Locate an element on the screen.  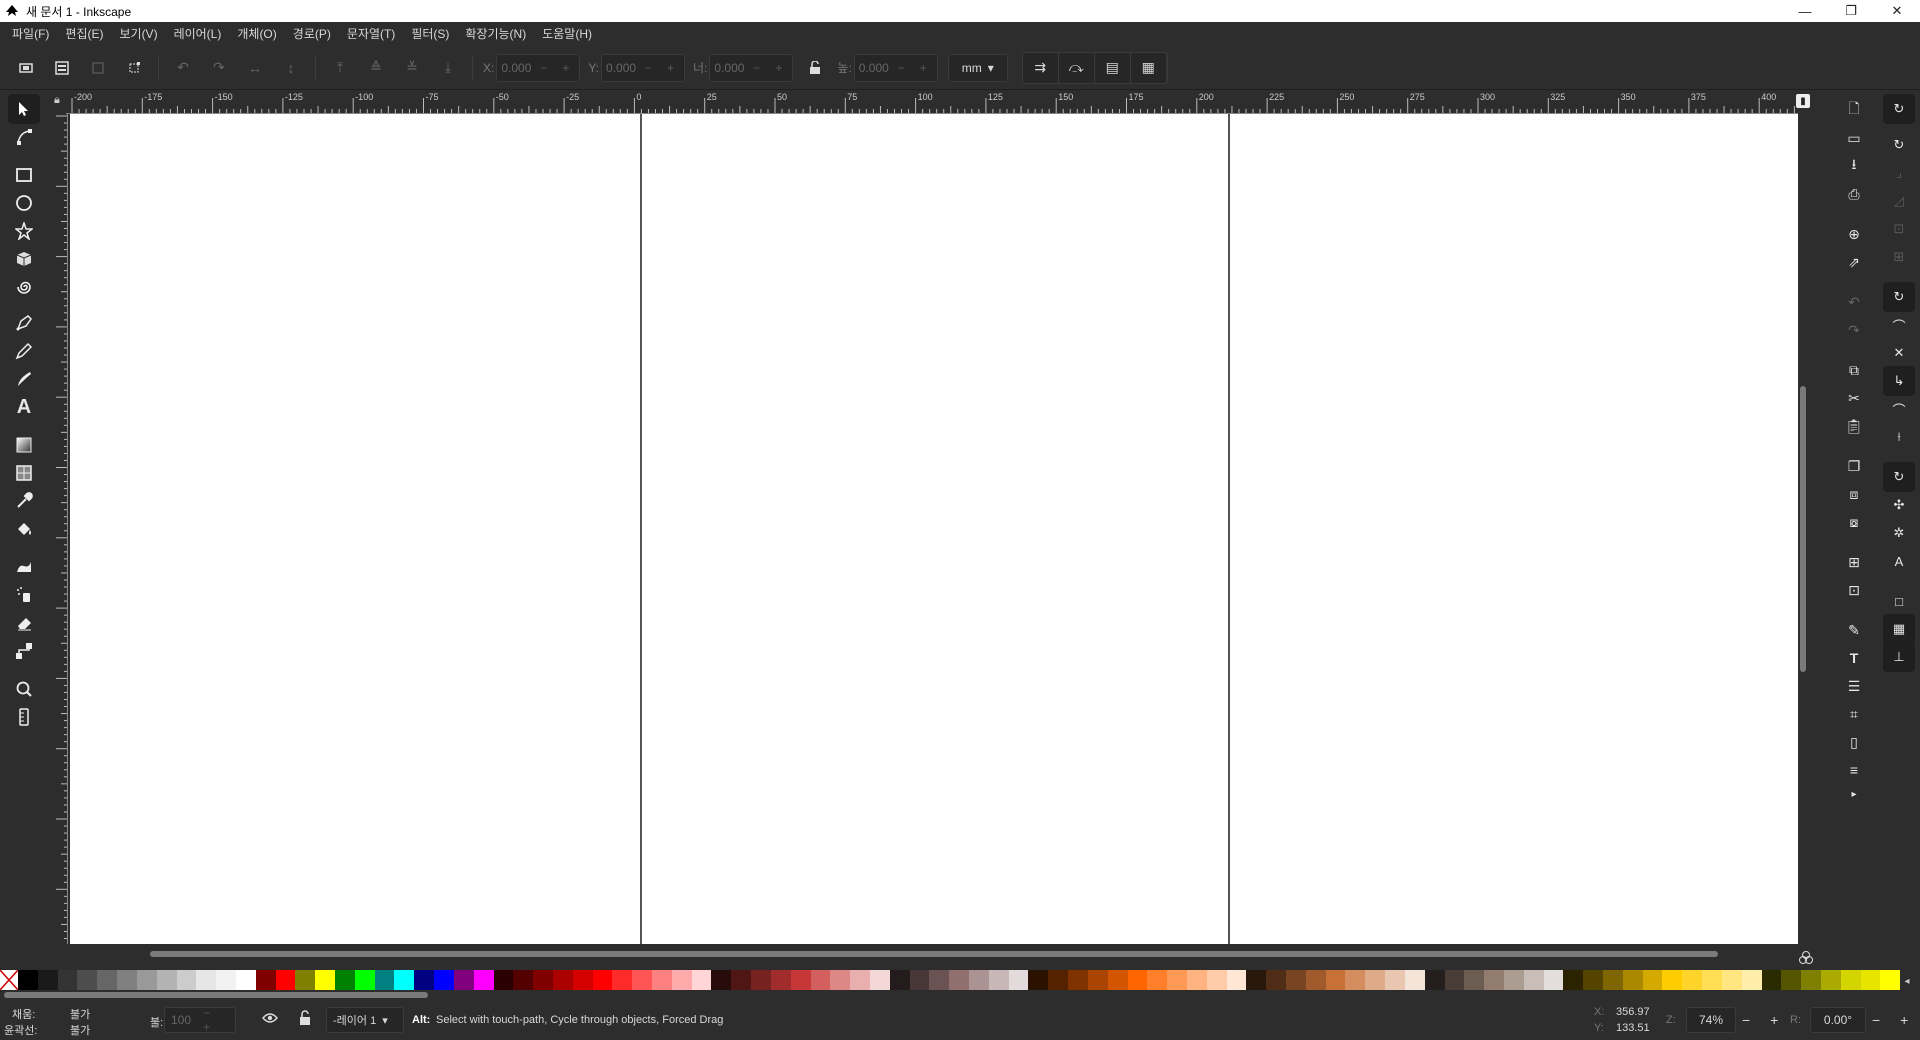
snap-others-icon: ↻ is located at coordinates (1899, 477).